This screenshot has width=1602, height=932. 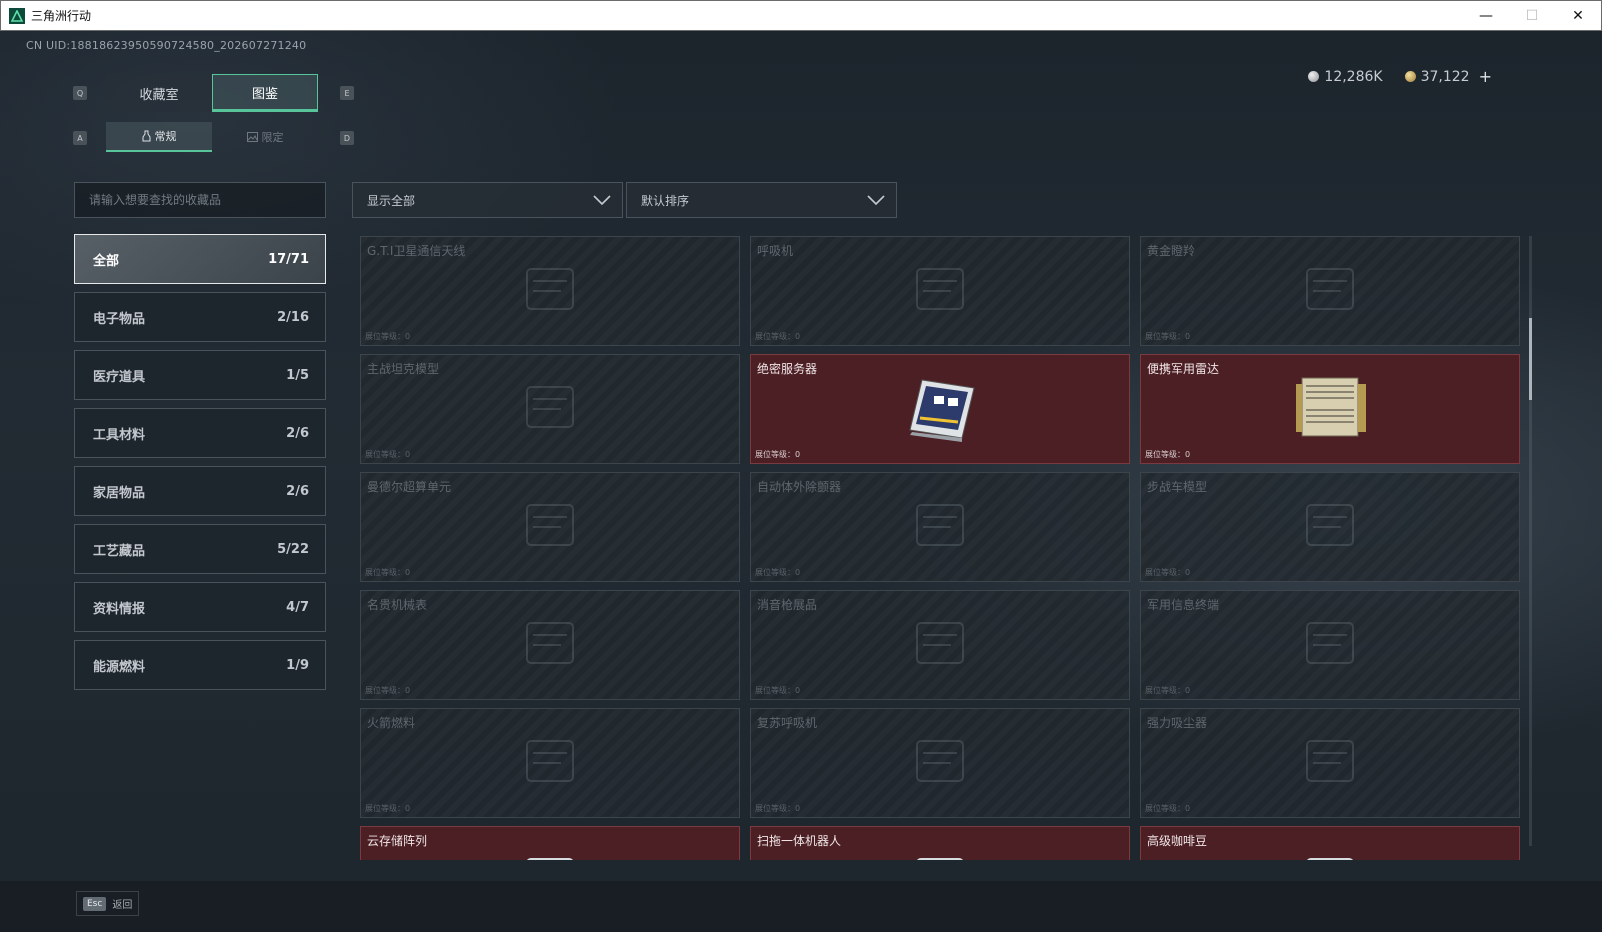 What do you see at coordinates (1448, 76) in the screenshot?
I see `gold-currency: 37,122 +` at bounding box center [1448, 76].